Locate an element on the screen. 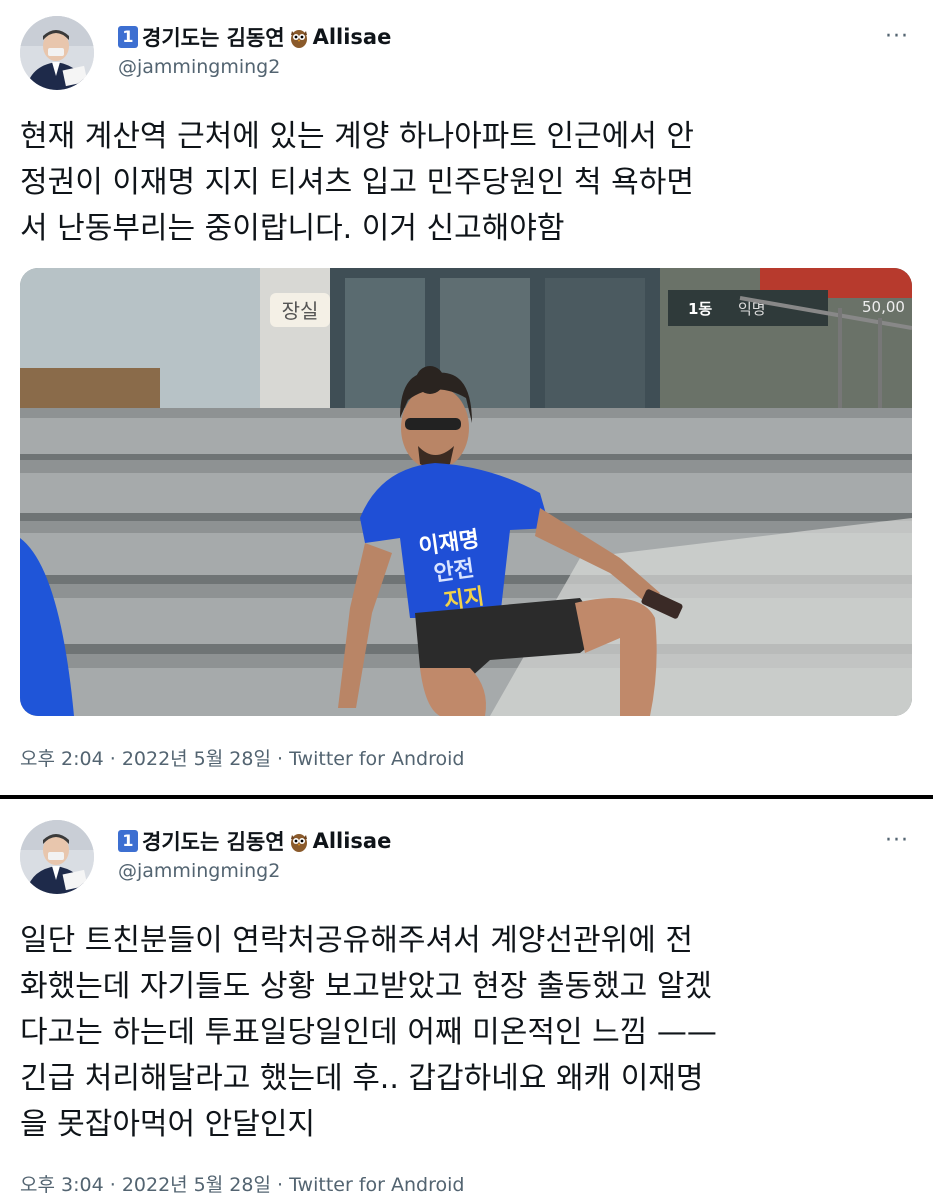 The width and height of the screenshot is (933, 1200). banner-text: 50,00 is located at coordinates (883, 307).